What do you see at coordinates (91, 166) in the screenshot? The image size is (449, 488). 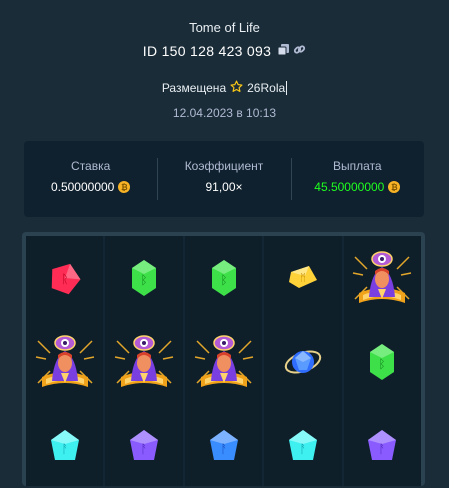 I see `bet-label: Ставка` at bounding box center [91, 166].